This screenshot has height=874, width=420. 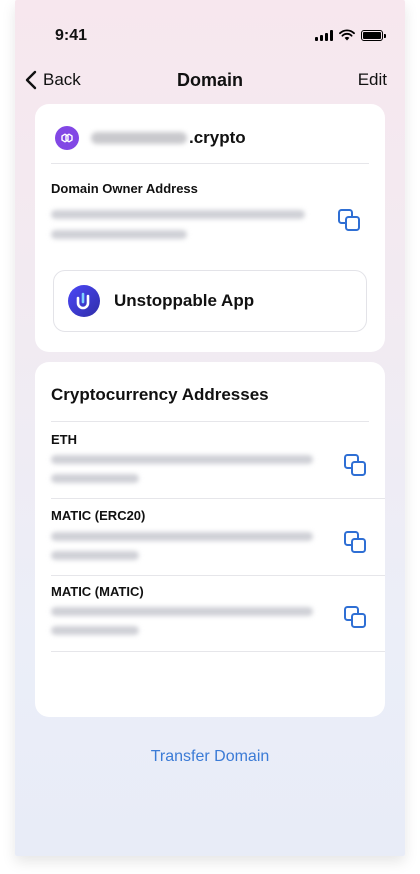 I want to click on nav-bar: Back Domain Edit, so click(x=210, y=81).